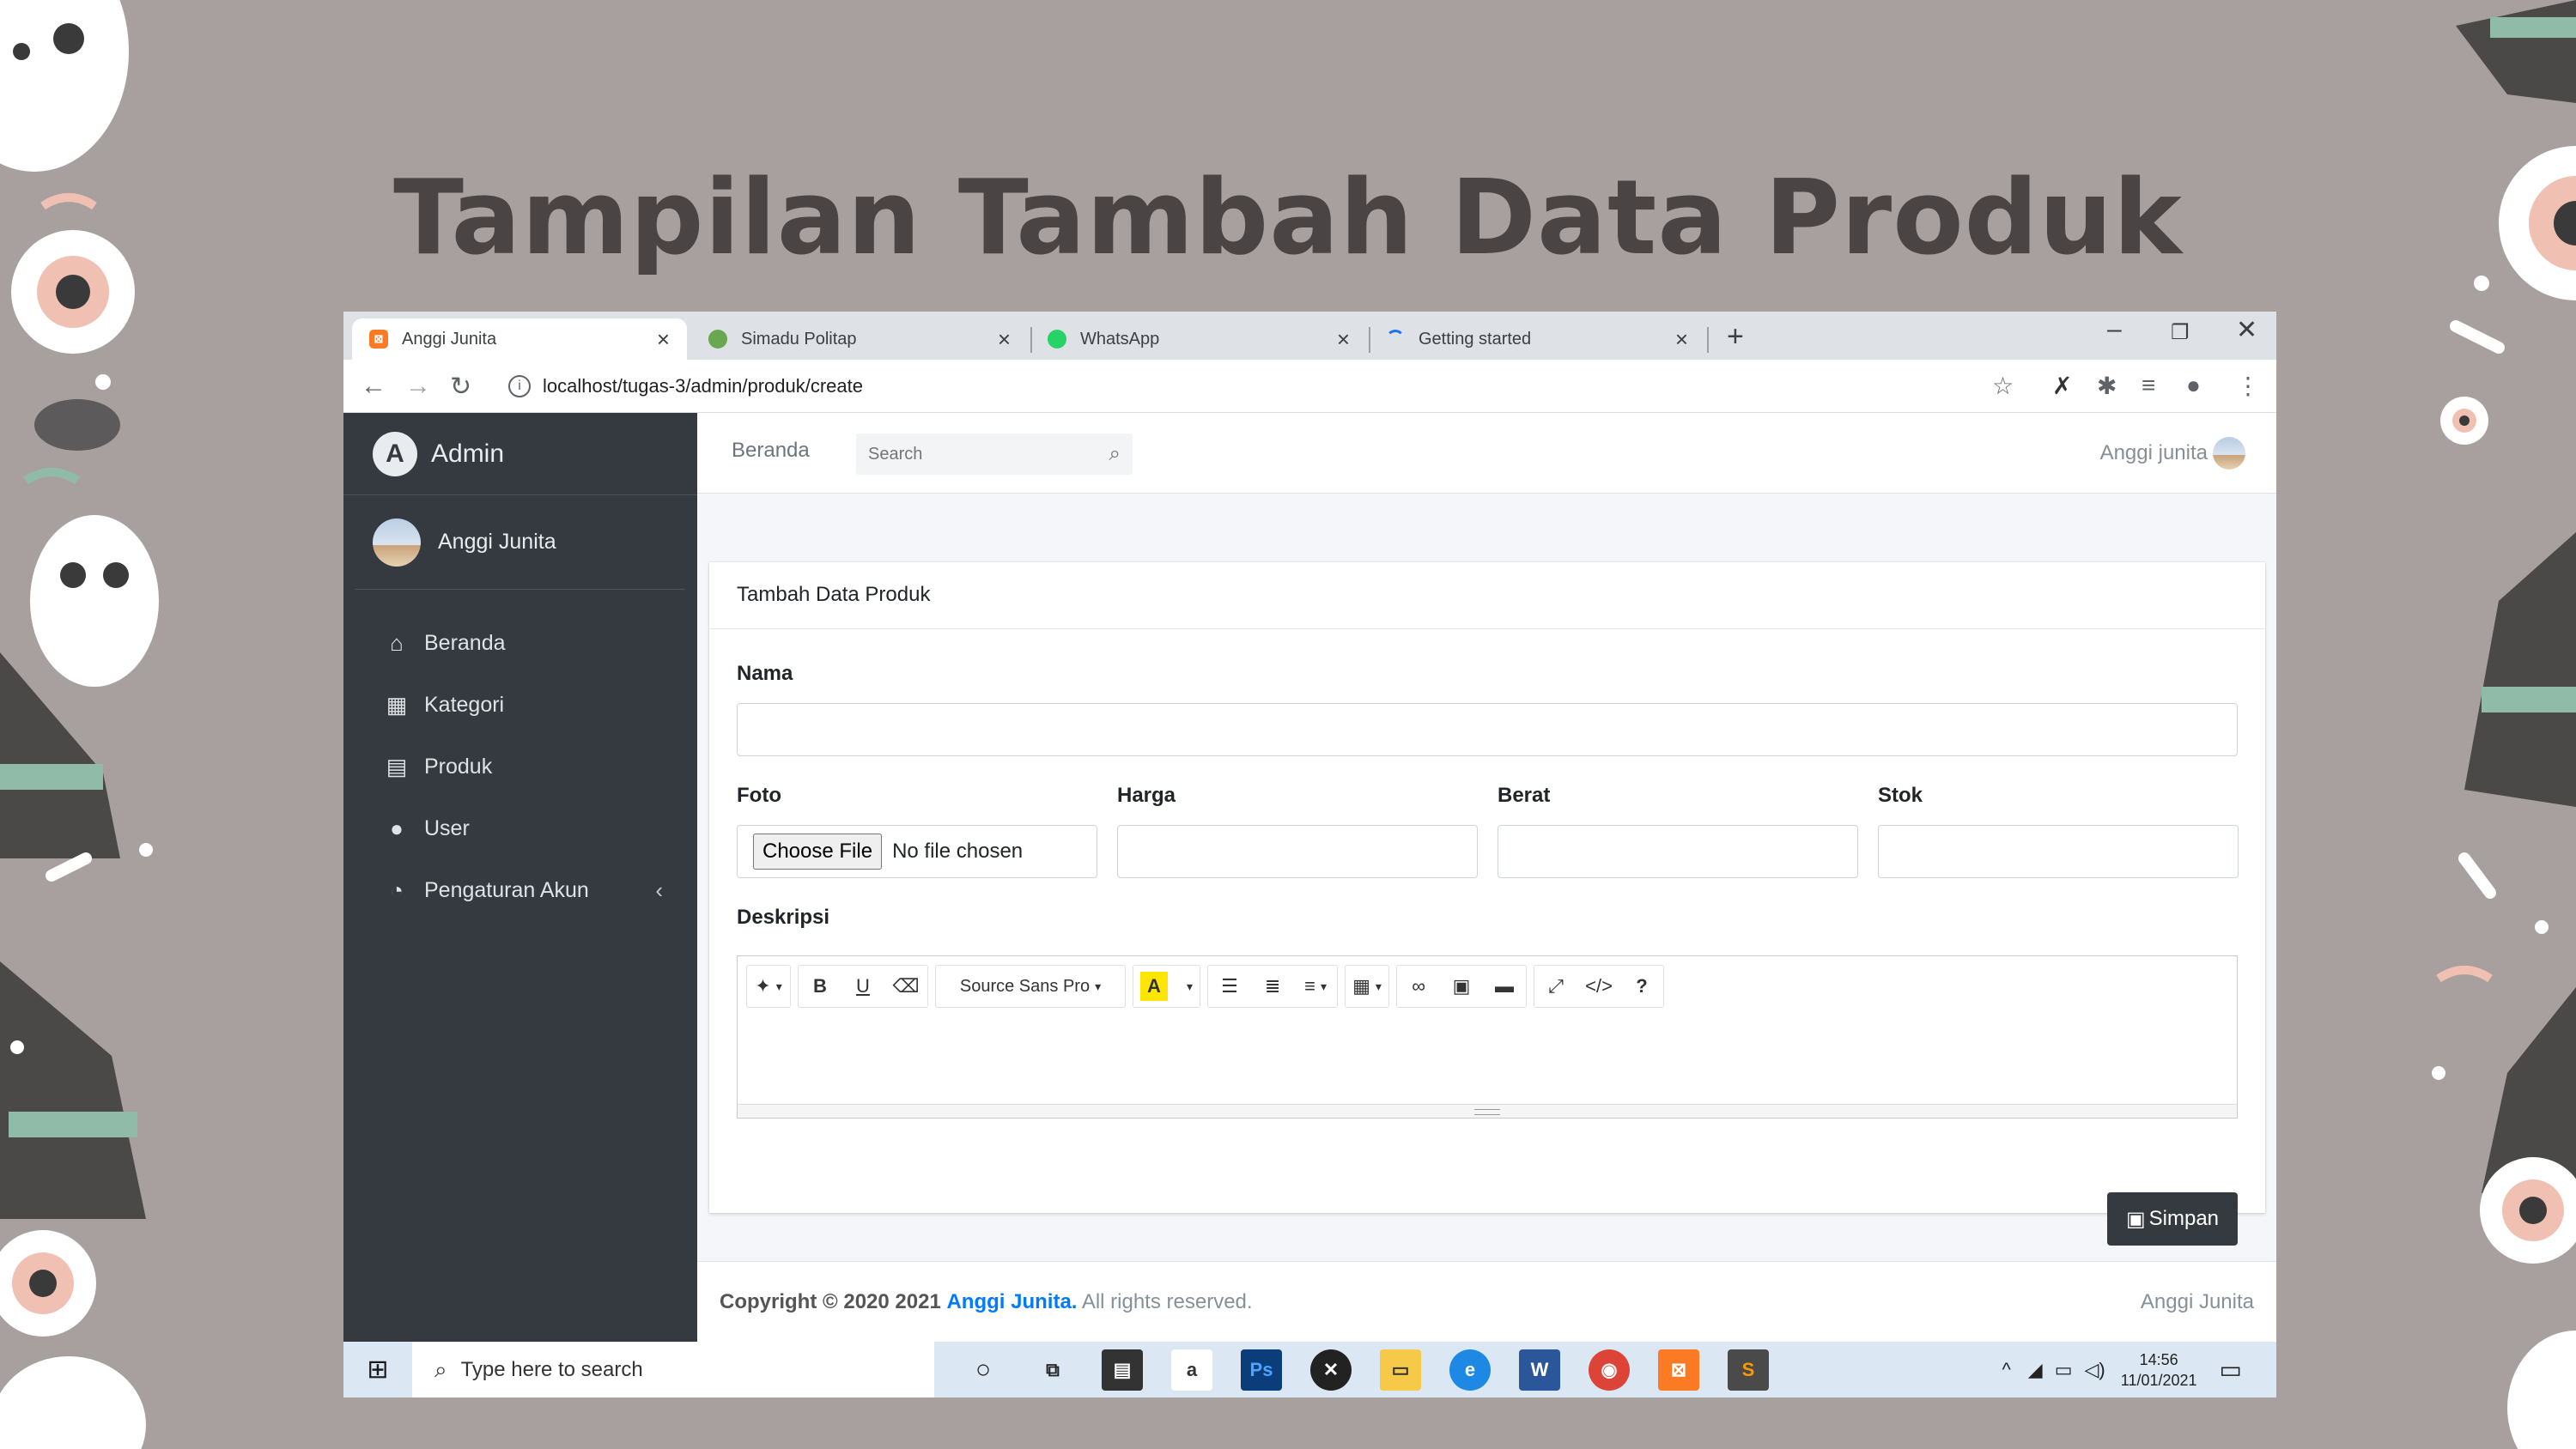  I want to click on user-menu: Anggi junita, so click(2172, 453).